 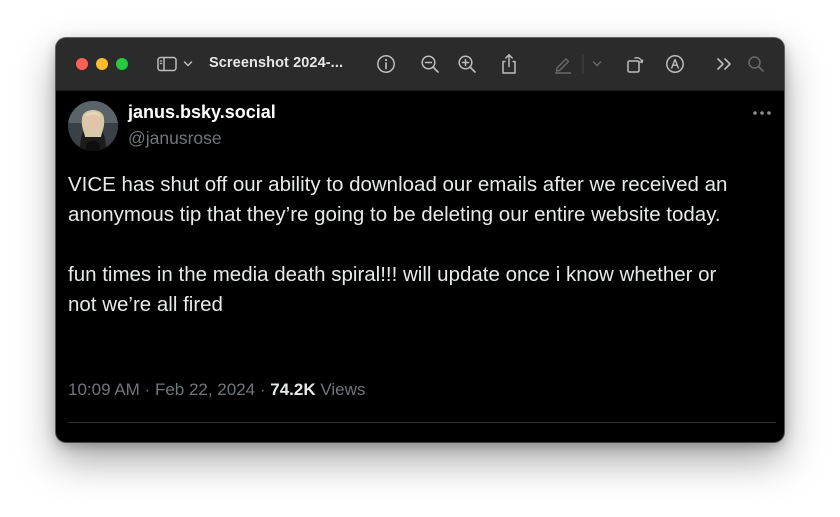 What do you see at coordinates (188, 64) in the screenshot?
I see `chevron-down-icon` at bounding box center [188, 64].